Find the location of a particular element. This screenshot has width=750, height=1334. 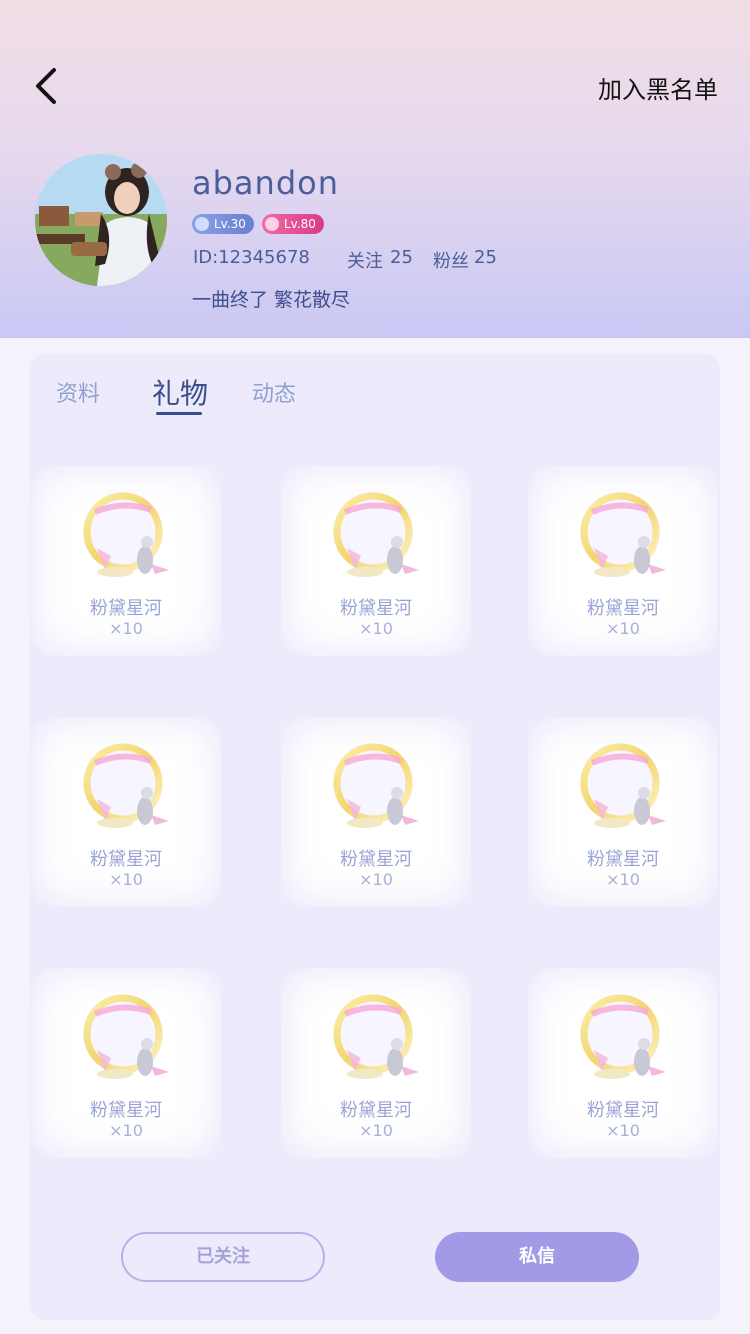

avatar is located at coordinates (101, 220).